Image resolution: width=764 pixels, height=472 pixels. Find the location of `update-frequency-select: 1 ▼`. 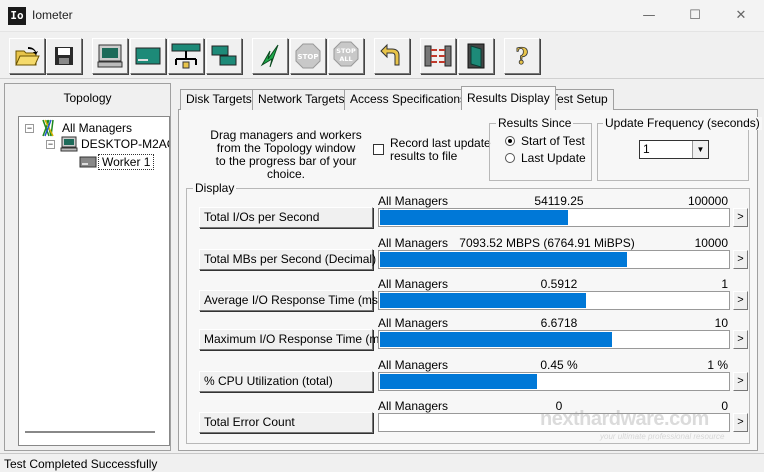

update-frequency-select: 1 ▼ is located at coordinates (674, 149).